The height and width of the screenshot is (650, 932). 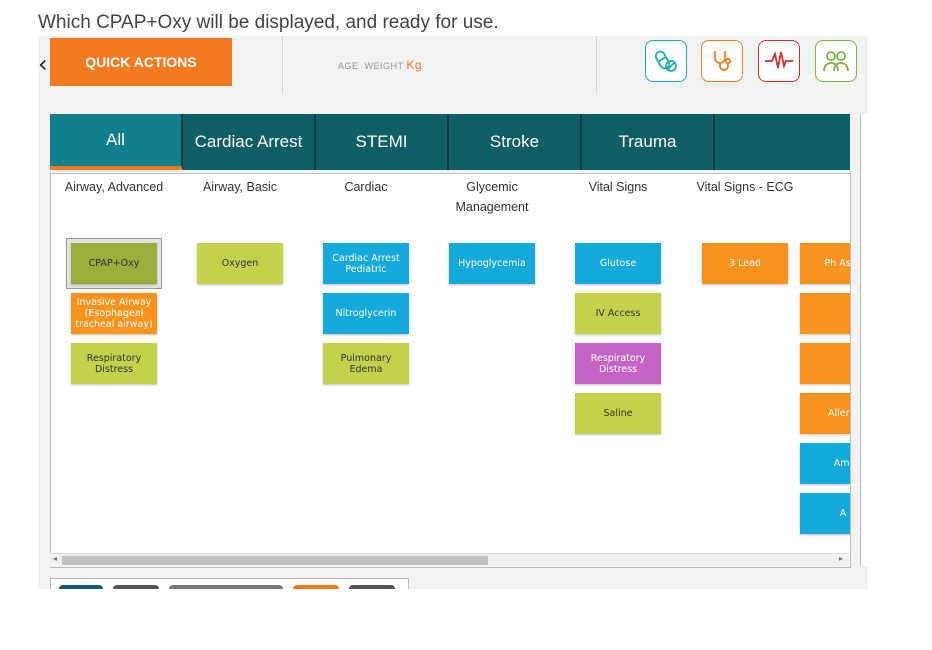 I want to click on medication-icon, so click(x=666, y=61).